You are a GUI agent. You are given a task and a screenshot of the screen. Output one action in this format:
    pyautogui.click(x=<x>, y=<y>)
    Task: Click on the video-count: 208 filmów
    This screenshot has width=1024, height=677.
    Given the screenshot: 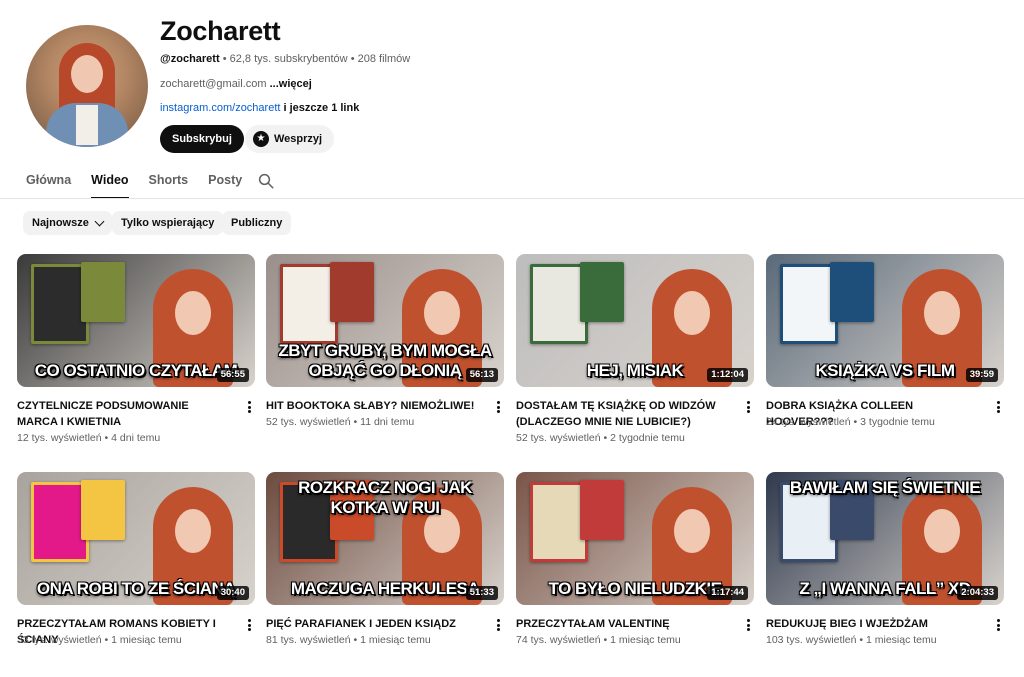 What is the action you would take?
    pyautogui.click(x=384, y=59)
    